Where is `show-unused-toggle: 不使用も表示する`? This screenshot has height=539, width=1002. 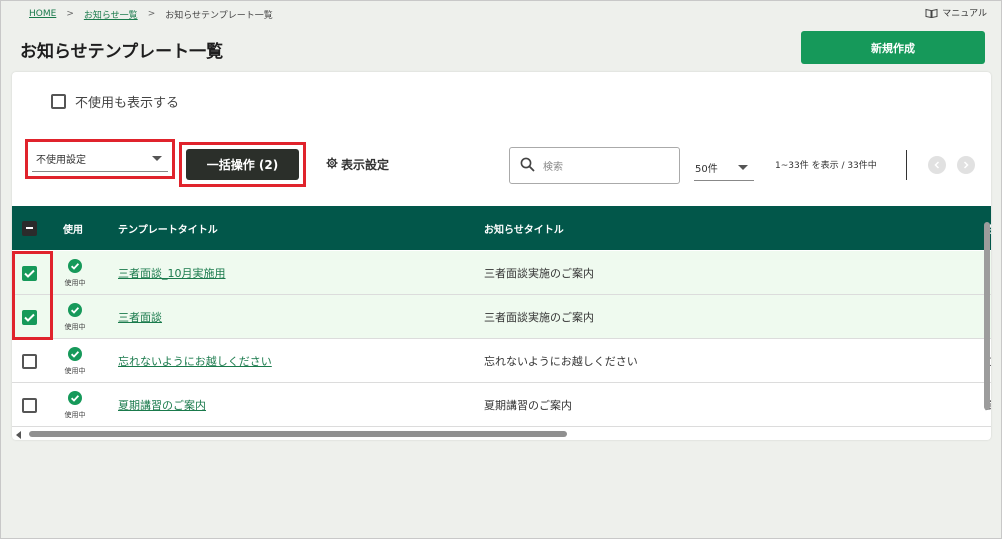 show-unused-toggle: 不使用も表示する is located at coordinates (115, 101).